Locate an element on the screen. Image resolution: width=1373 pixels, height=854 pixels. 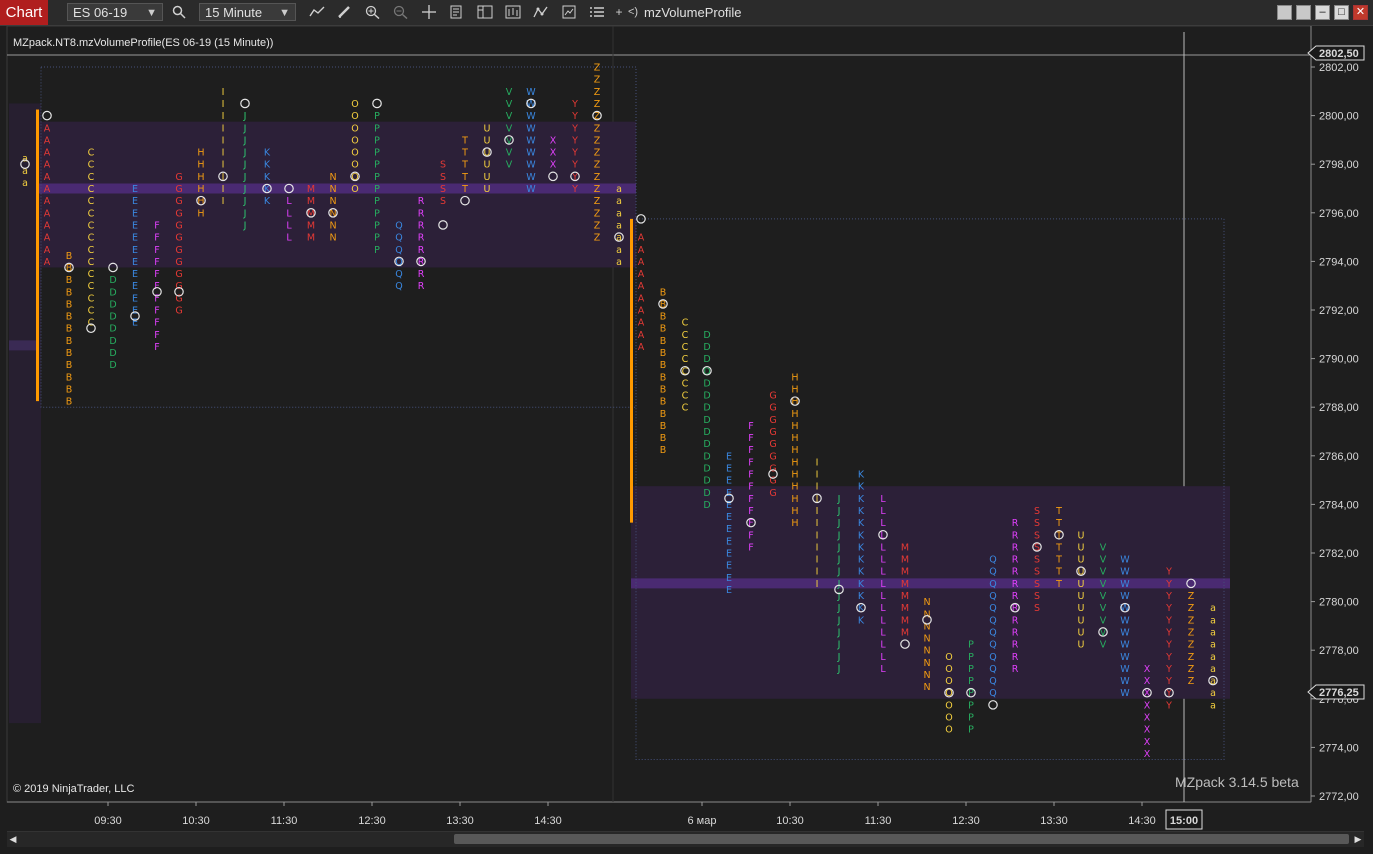
back-icon: <) is located at coordinates (633, 12).